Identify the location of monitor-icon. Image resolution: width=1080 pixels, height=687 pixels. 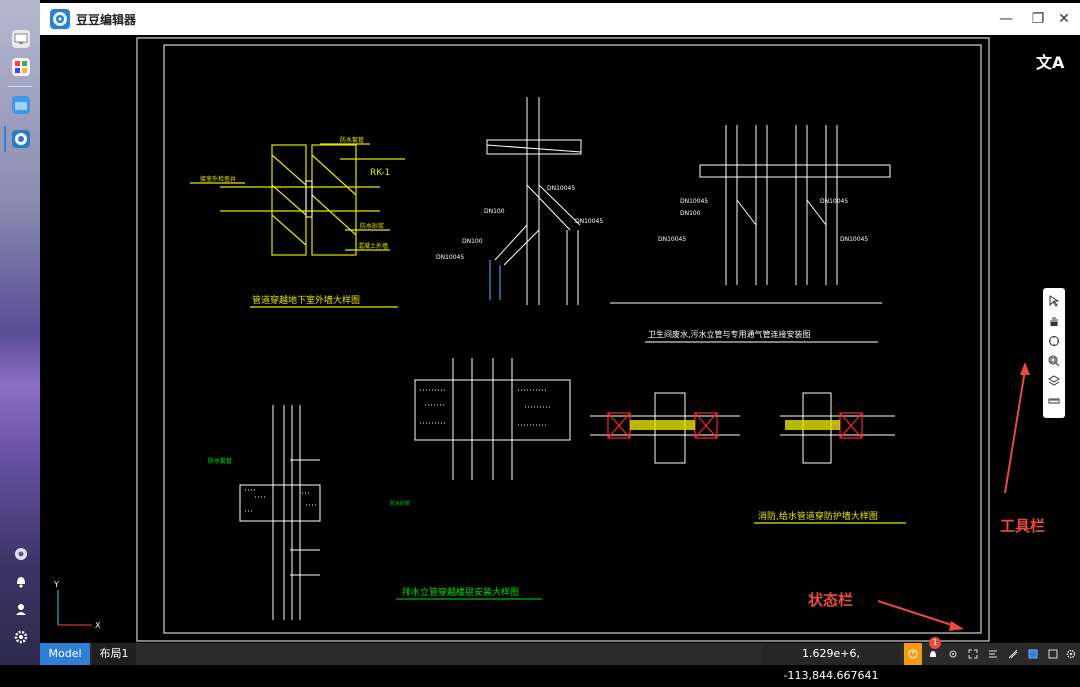
(21, 39).